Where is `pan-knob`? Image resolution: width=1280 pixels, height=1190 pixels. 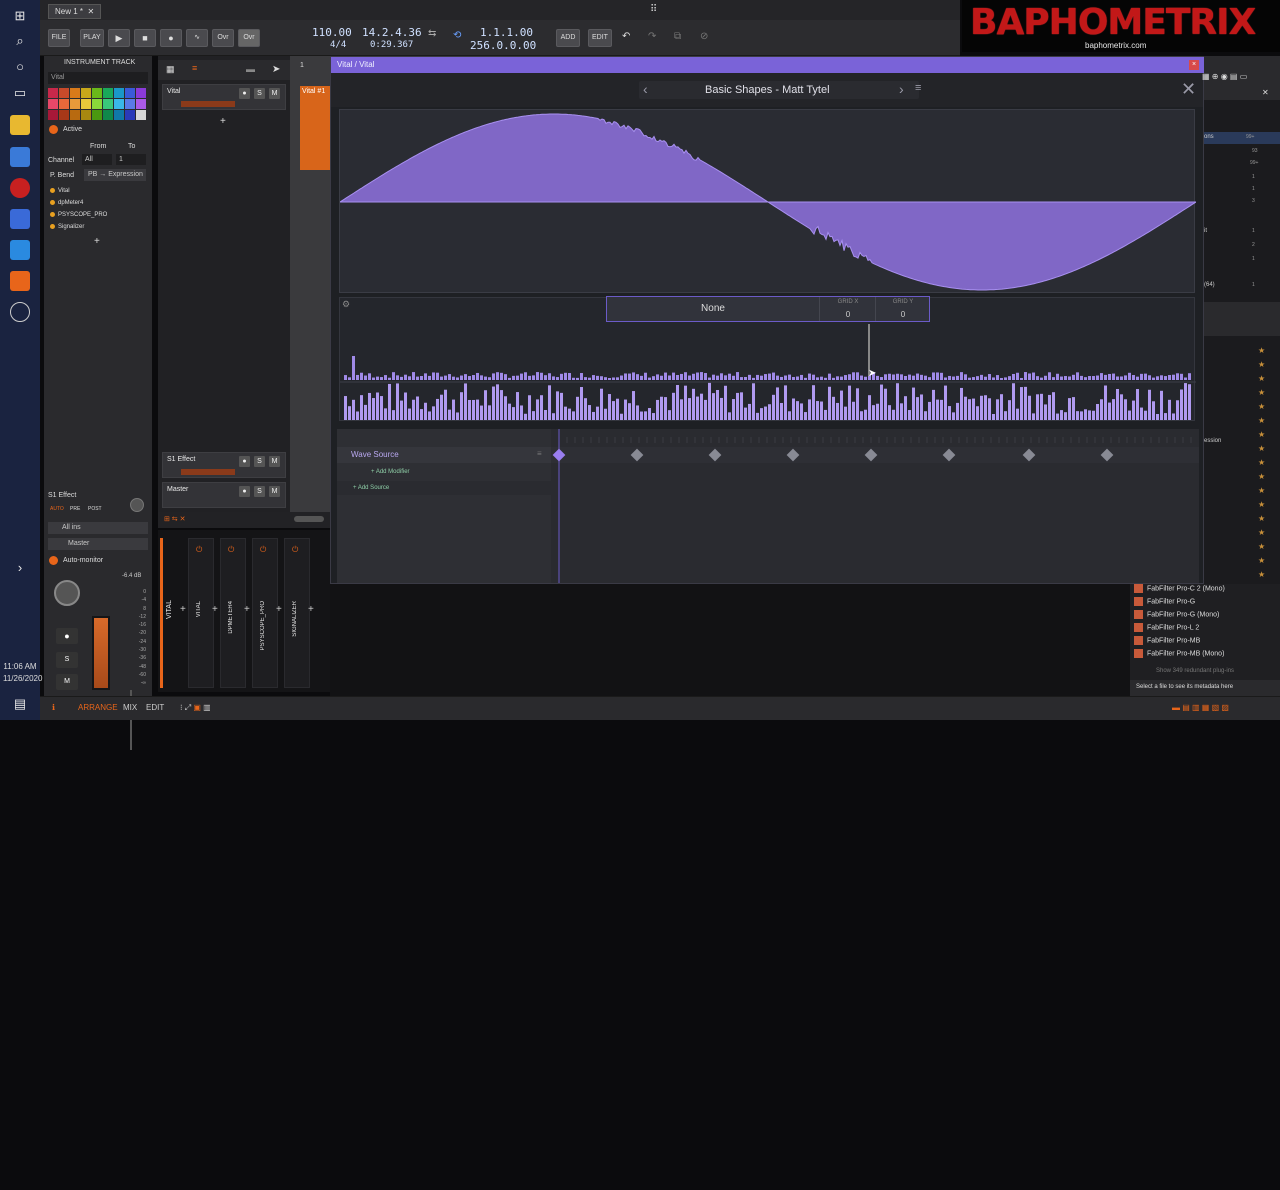 pan-knob is located at coordinates (137, 505).